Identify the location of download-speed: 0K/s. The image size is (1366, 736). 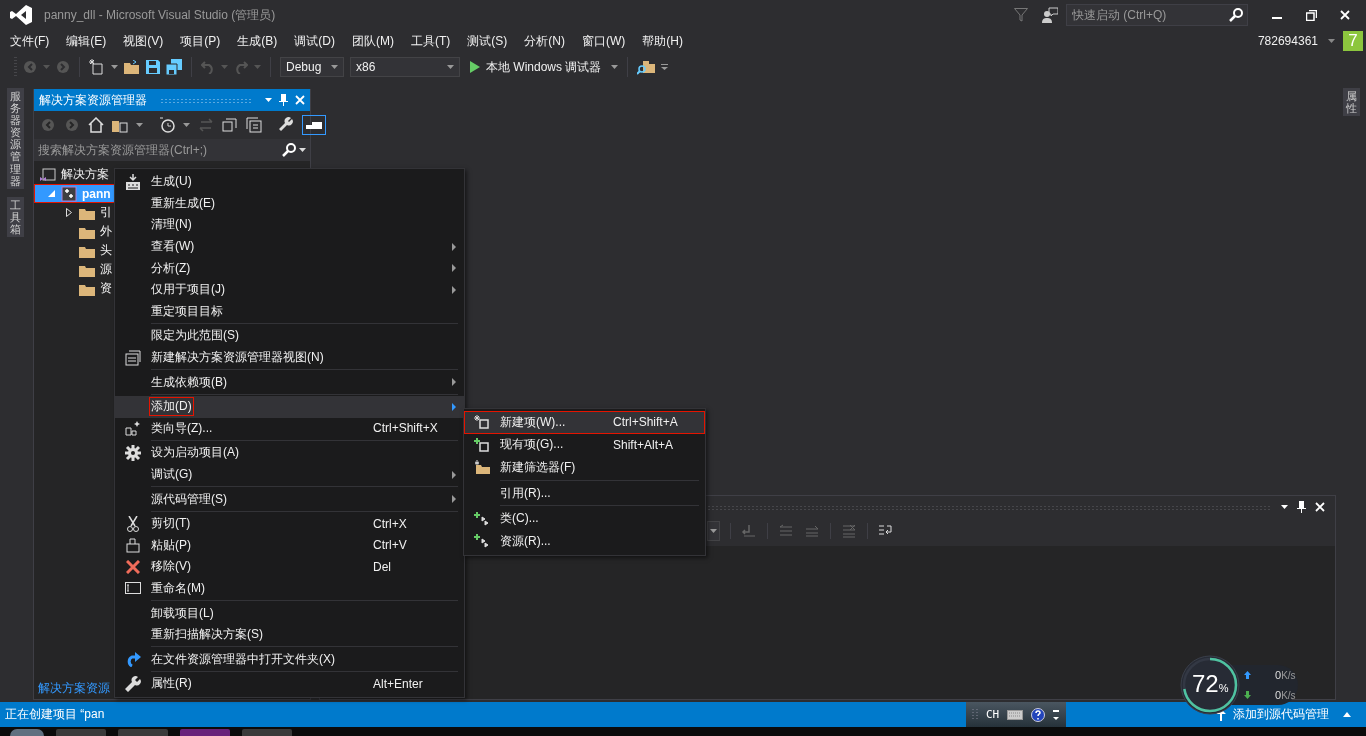
(1285, 695).